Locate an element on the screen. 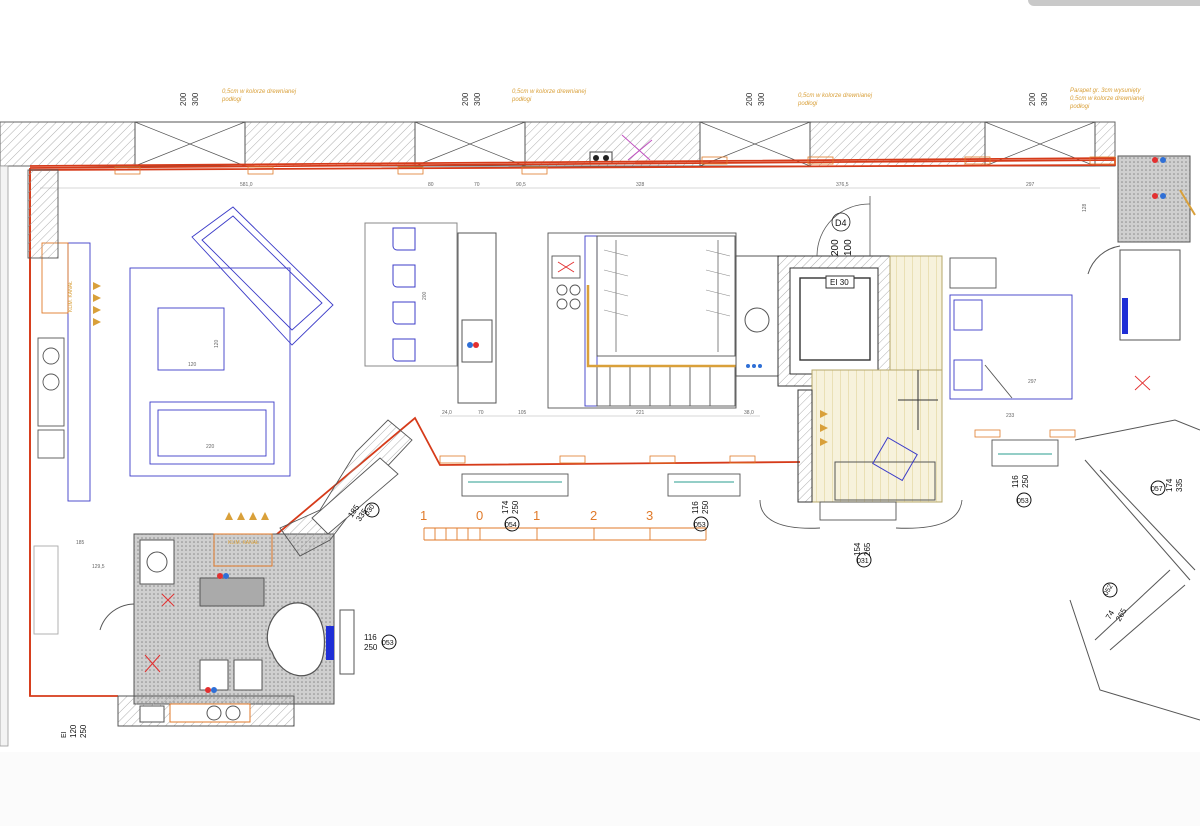  dim-mid-4: 221 is located at coordinates (640, 413).